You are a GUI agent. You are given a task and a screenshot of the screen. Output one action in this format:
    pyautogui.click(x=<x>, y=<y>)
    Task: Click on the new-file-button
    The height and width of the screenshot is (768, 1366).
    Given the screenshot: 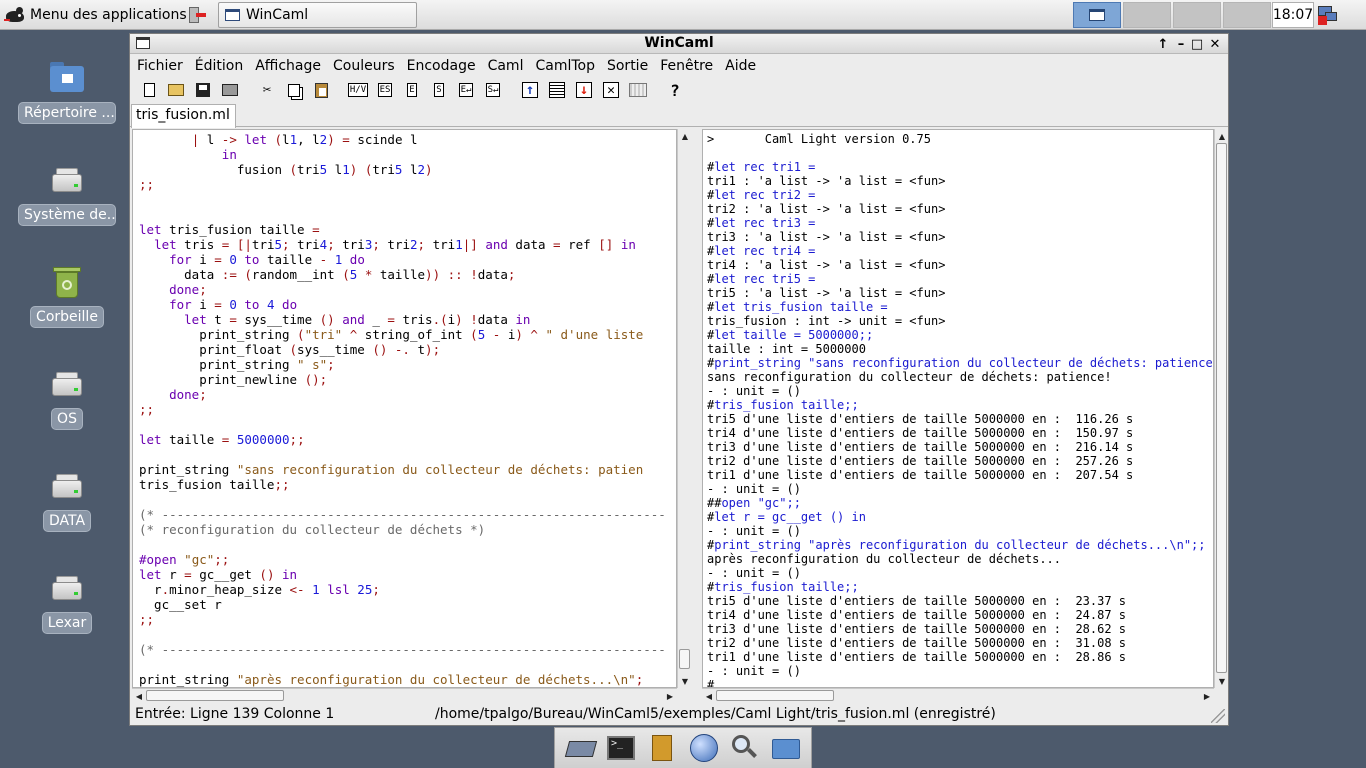 What is the action you would take?
    pyautogui.click(x=149, y=90)
    